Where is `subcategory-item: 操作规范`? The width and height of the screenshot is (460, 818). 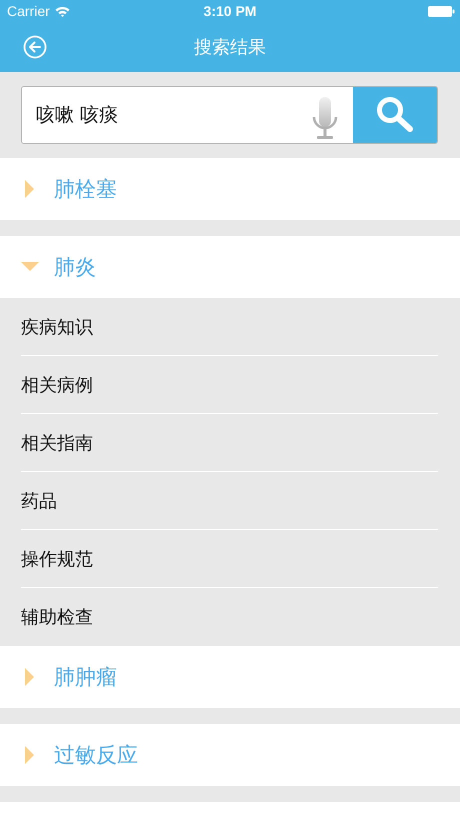
subcategory-item: 操作规范 is located at coordinates (229, 559).